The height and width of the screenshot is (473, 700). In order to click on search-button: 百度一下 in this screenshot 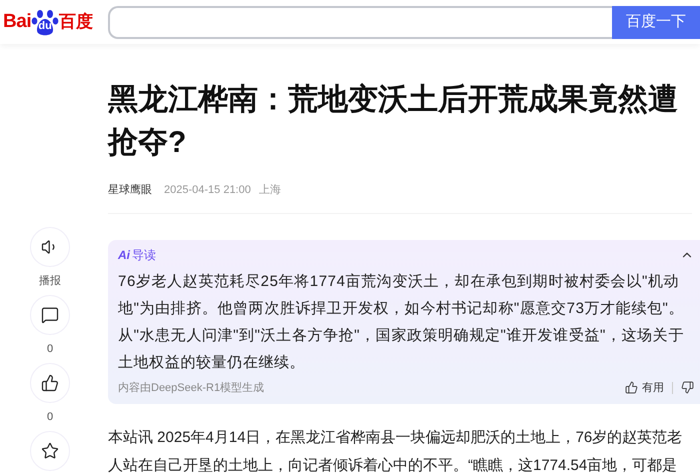, I will do `click(656, 22)`.